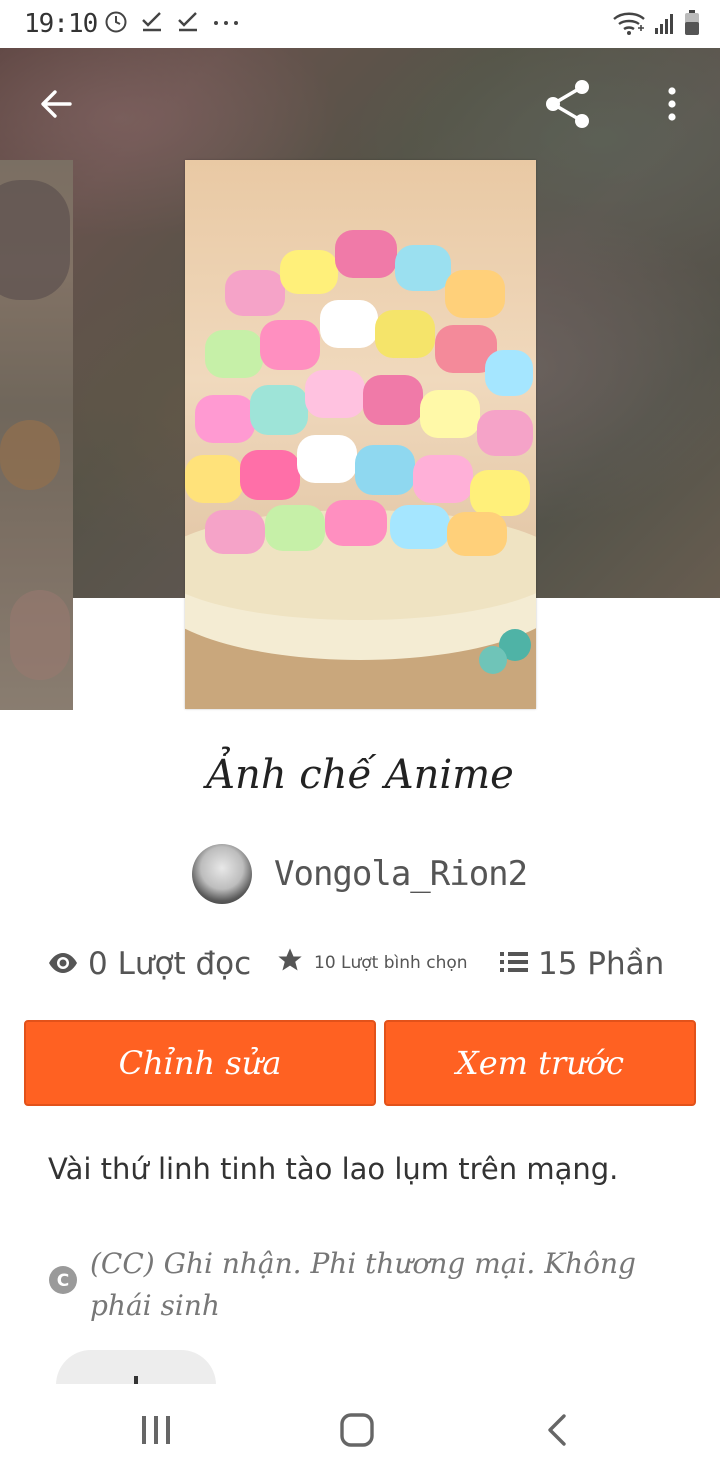  Describe the element at coordinates (360, 775) in the screenshot. I see `story-title: Ảnh chế Anime` at that location.